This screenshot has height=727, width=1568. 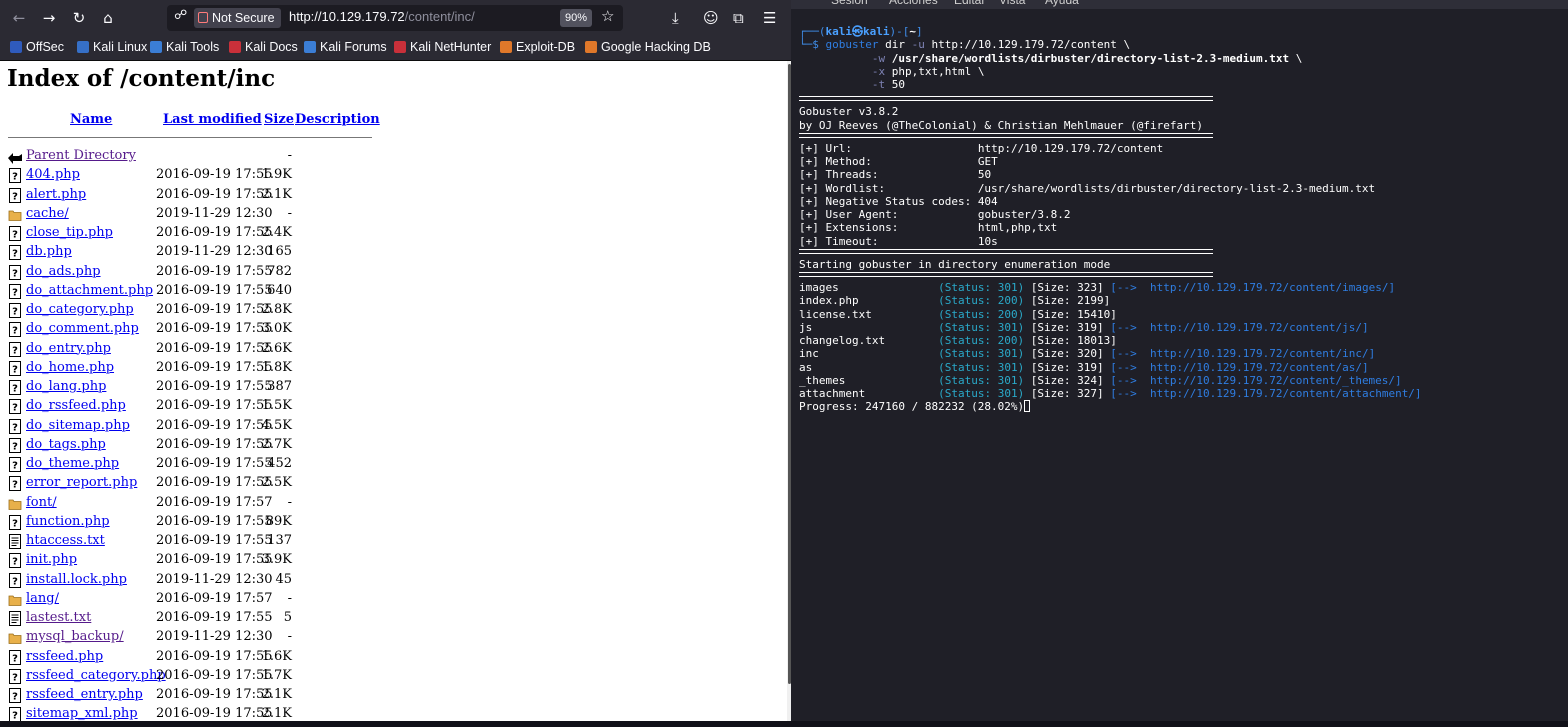 I want to click on command-url: http://10.129.179.72/content \, so click(x=1027, y=45).